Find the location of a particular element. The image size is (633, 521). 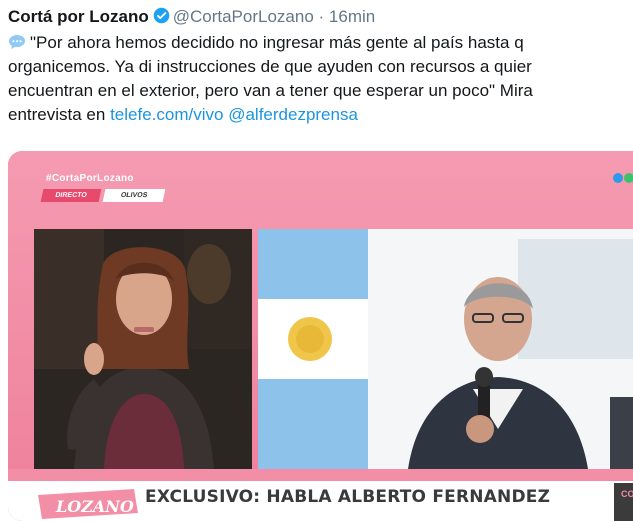

show-logo-icon: LOZANO is located at coordinates (88, 504).